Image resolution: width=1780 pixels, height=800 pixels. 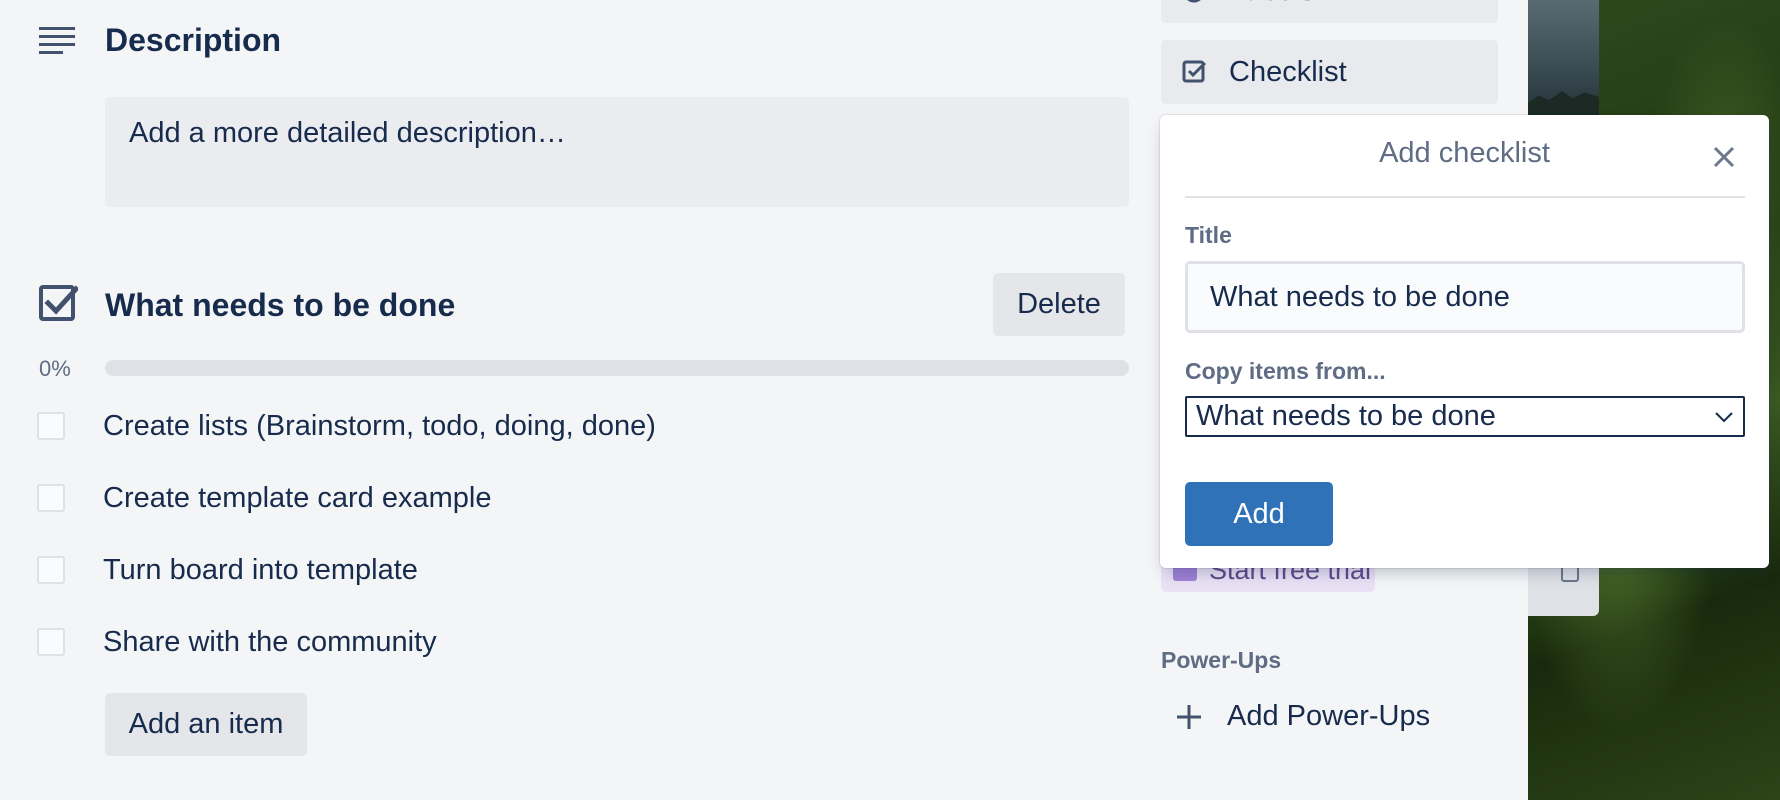 I want to click on labels-button: Labels, so click(x=1329, y=11).